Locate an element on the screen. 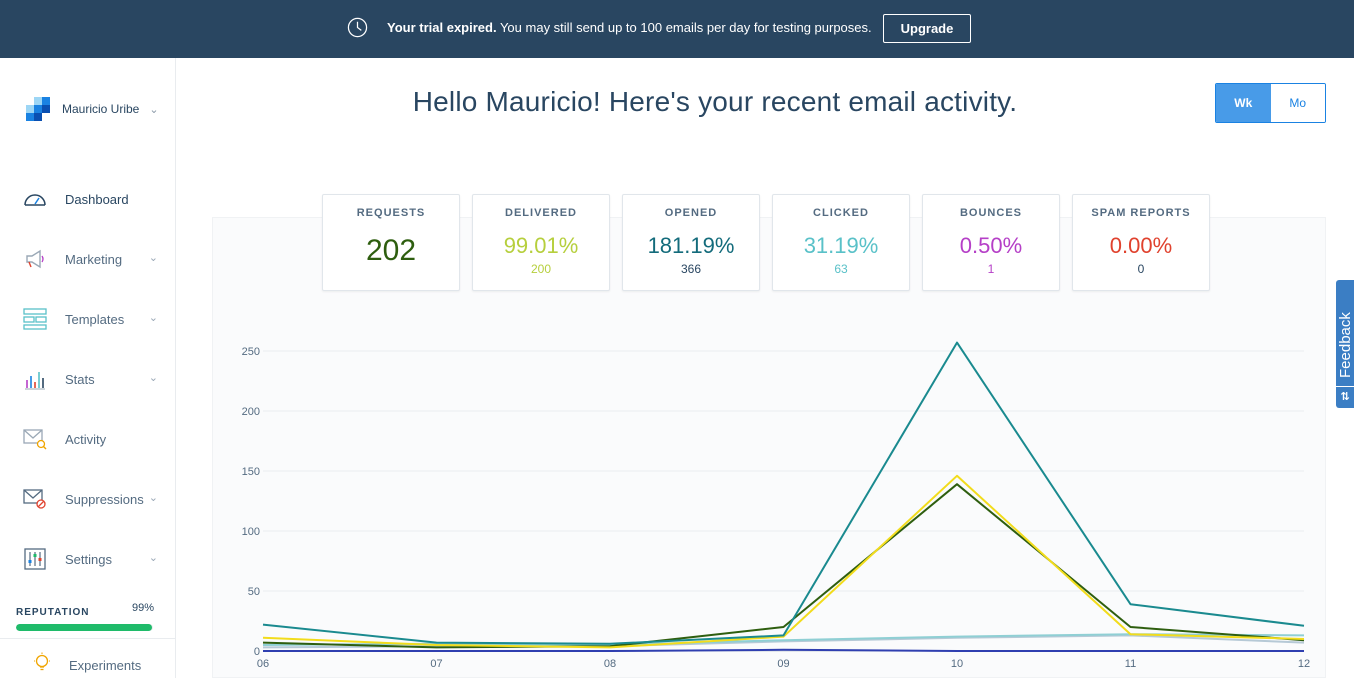  sidebar-item-experiments: Experiments is located at coordinates (86, 665).